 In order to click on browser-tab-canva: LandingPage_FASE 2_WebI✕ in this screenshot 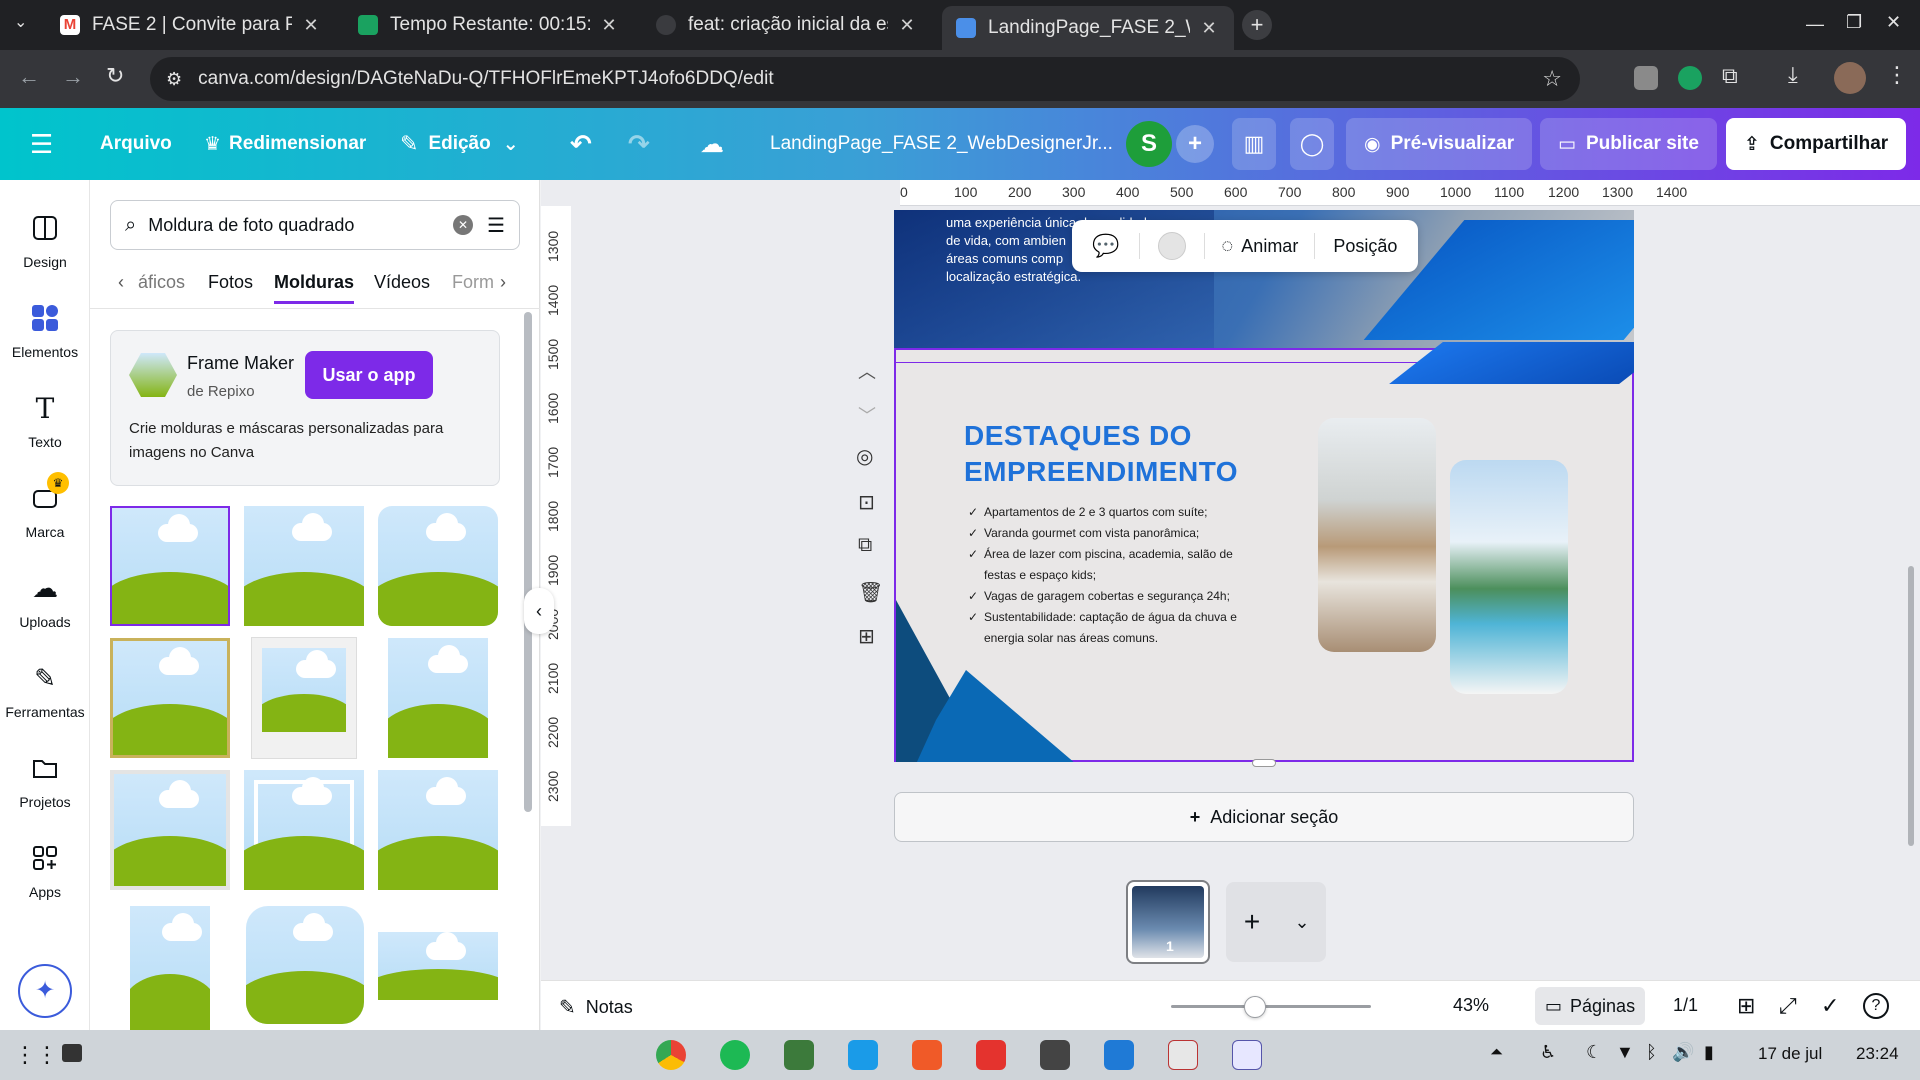, I will do `click(1088, 28)`.